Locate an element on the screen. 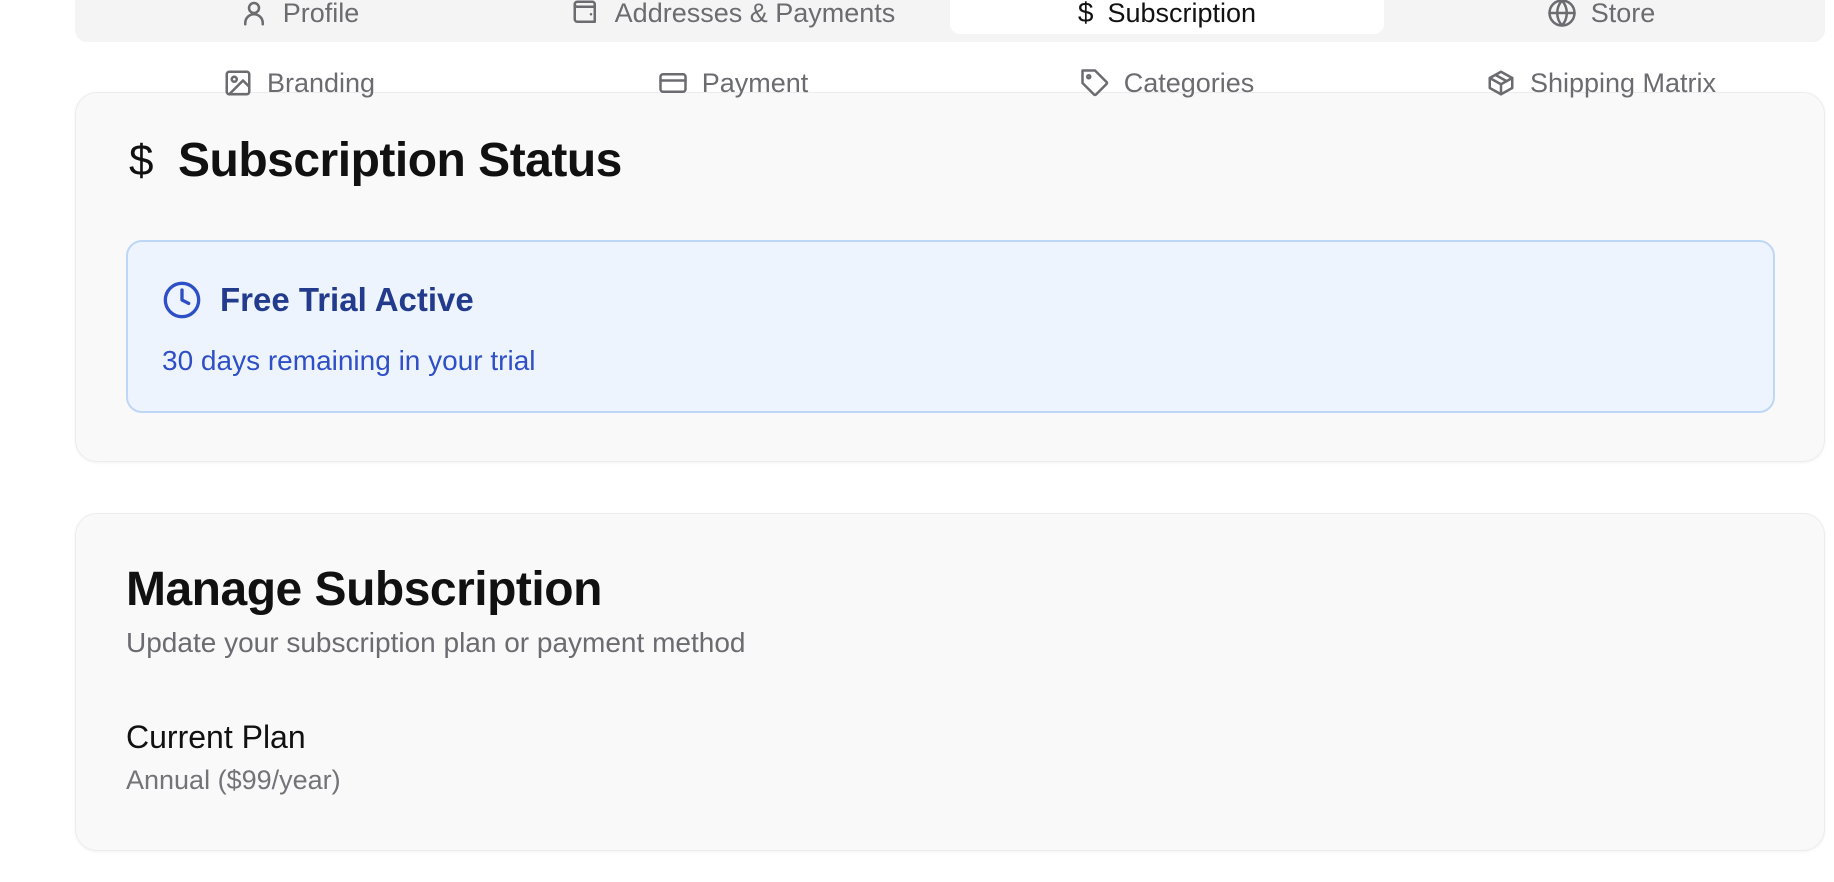 The width and height of the screenshot is (1834, 882). wallet-icon is located at coordinates (584, 11).